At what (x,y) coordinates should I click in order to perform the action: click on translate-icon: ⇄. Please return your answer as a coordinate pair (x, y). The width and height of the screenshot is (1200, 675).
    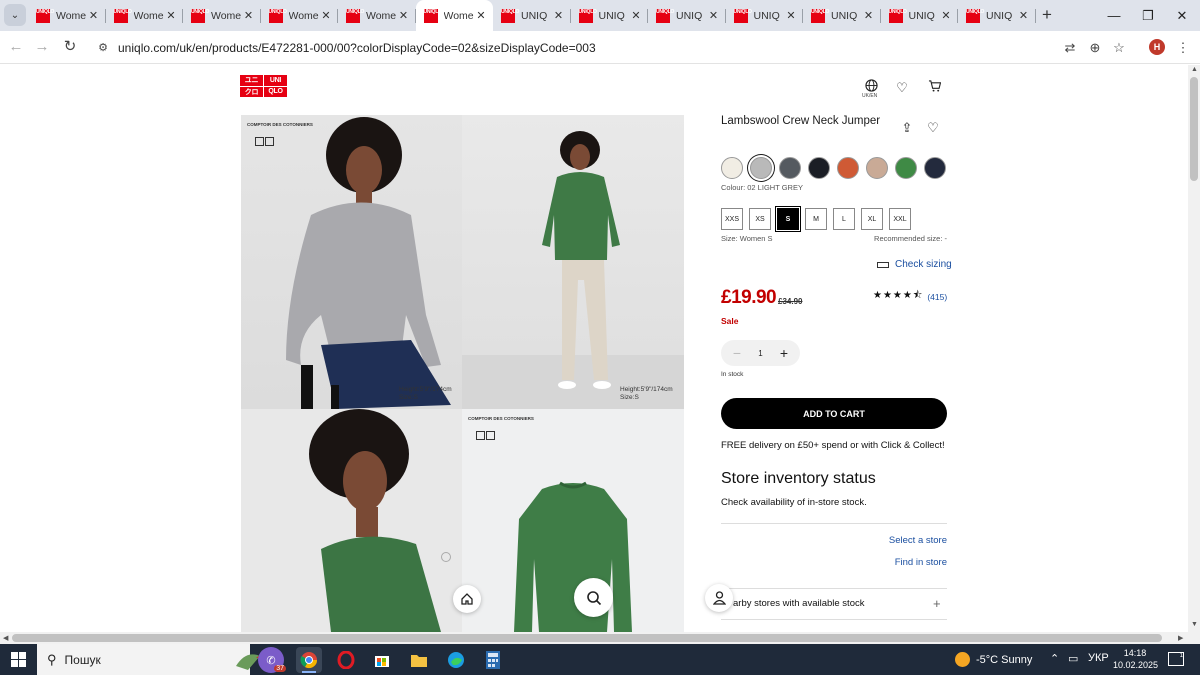
    Looking at the image, I should click on (1070, 48).